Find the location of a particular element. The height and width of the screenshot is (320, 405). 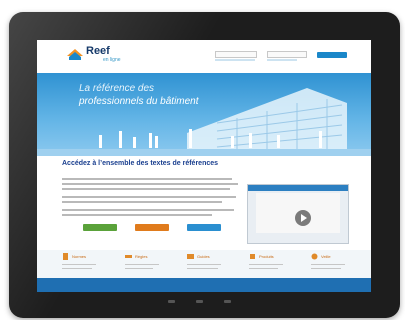

box-icon is located at coordinates (252, 256).